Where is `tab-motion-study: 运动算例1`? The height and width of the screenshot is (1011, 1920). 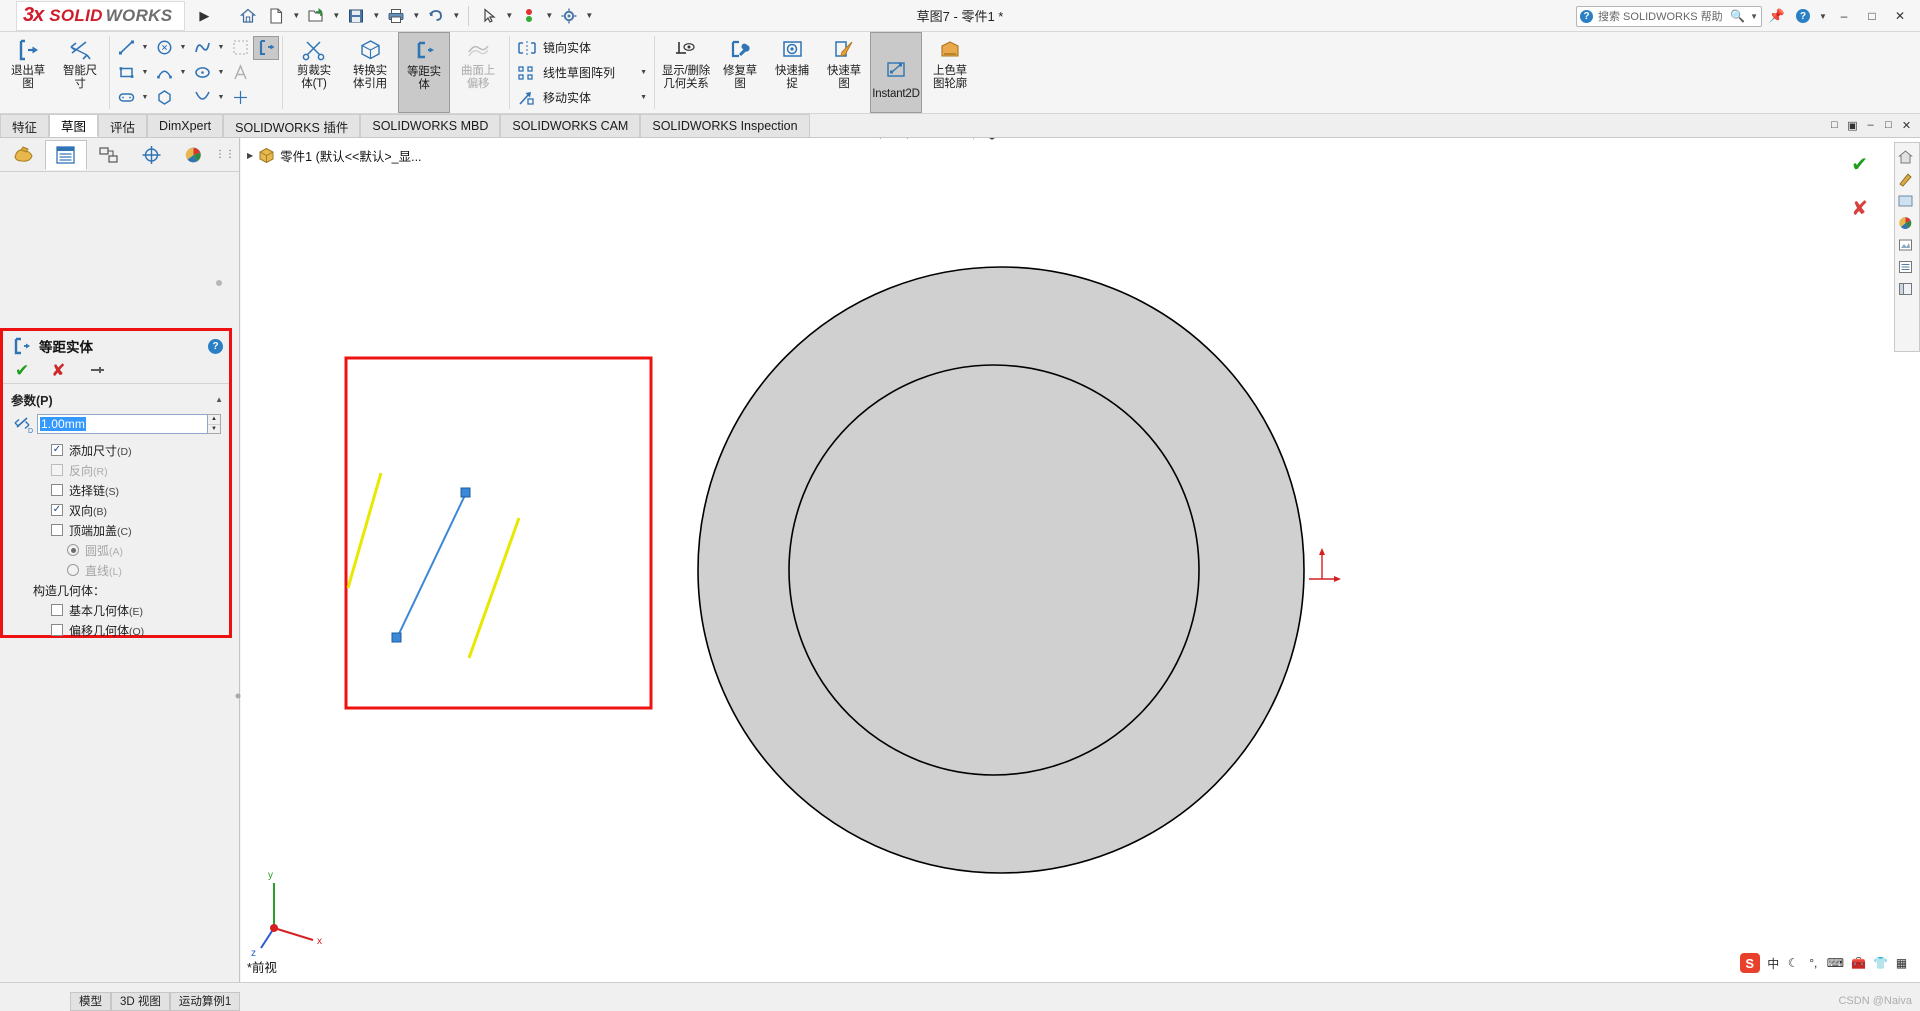 tab-motion-study: 运动算例1 is located at coordinates (205, 1001).